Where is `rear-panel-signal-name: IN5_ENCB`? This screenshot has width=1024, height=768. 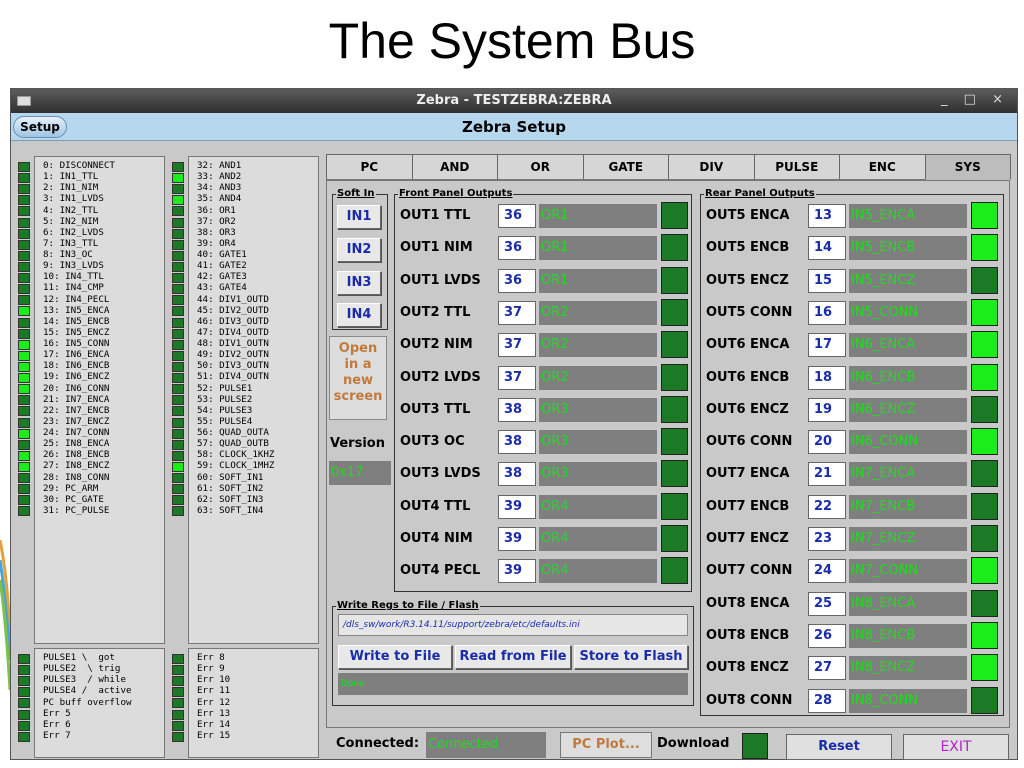
rear-panel-signal-name: IN5_ENCB is located at coordinates (908, 248).